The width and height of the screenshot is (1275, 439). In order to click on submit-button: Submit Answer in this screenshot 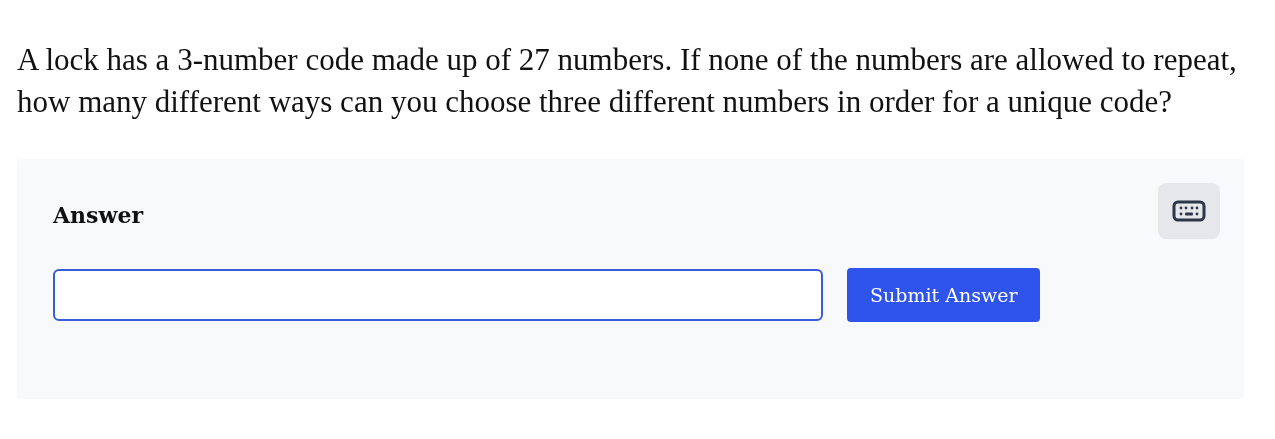, I will do `click(944, 295)`.